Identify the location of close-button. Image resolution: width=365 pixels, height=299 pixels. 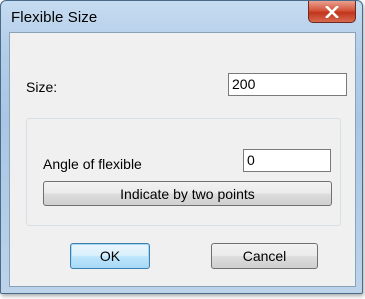
(332, 12).